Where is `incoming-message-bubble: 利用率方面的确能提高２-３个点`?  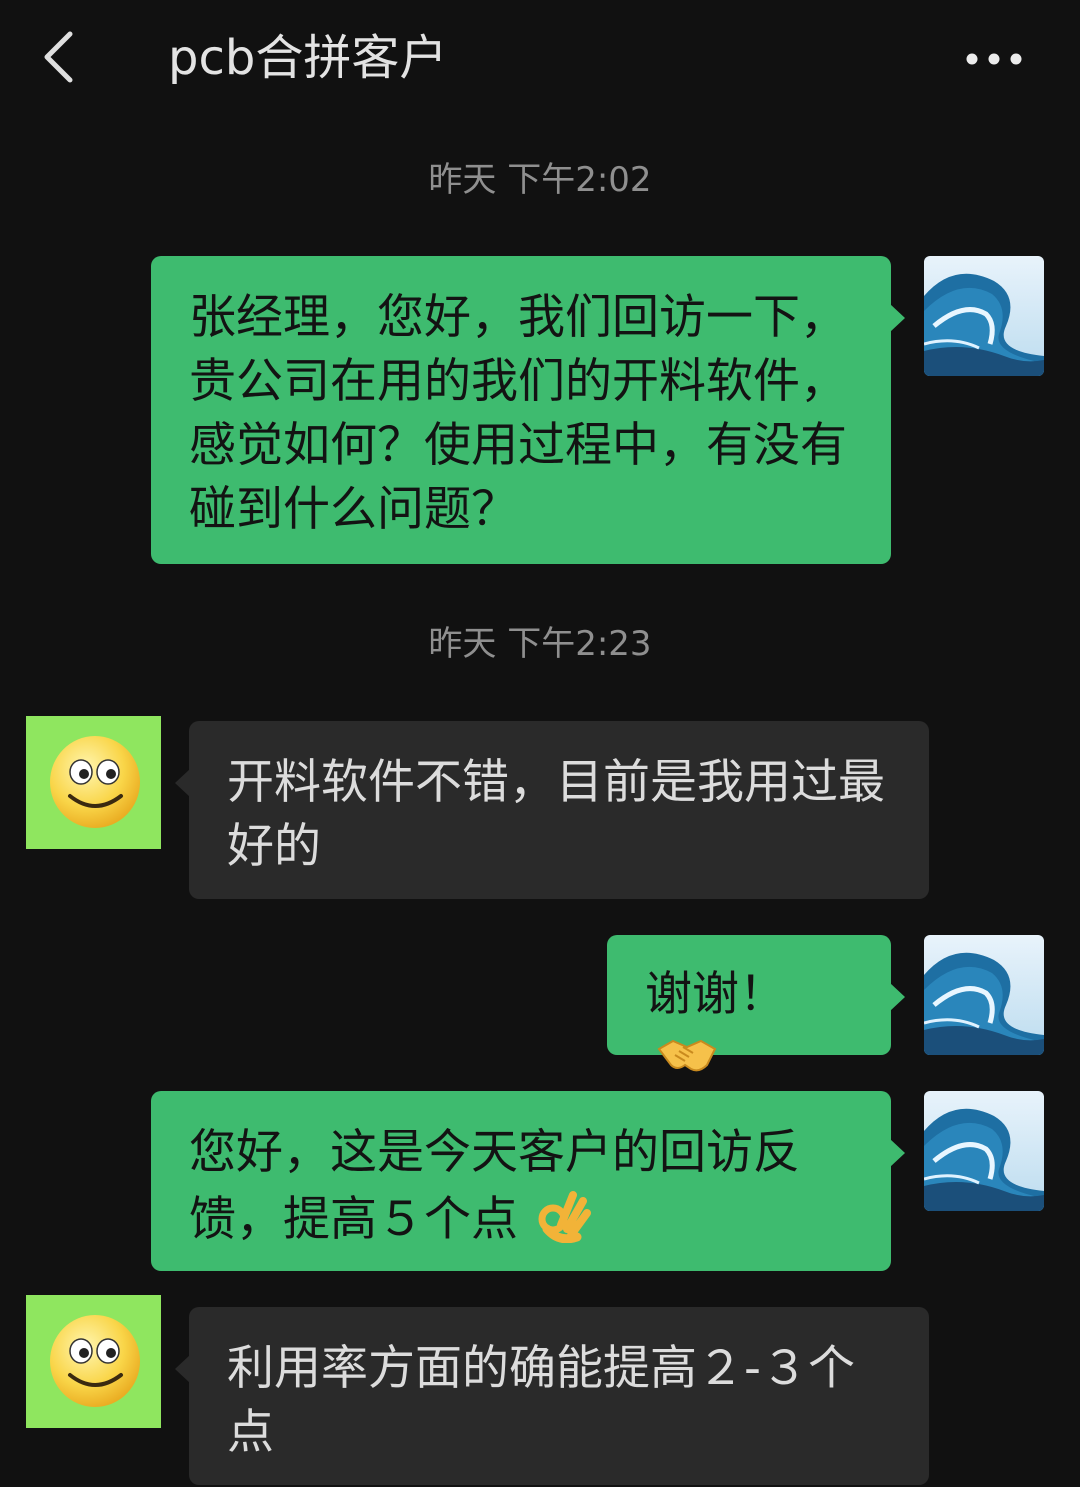 incoming-message-bubble: 利用率方面的确能提高２-３个点 is located at coordinates (552, 1396).